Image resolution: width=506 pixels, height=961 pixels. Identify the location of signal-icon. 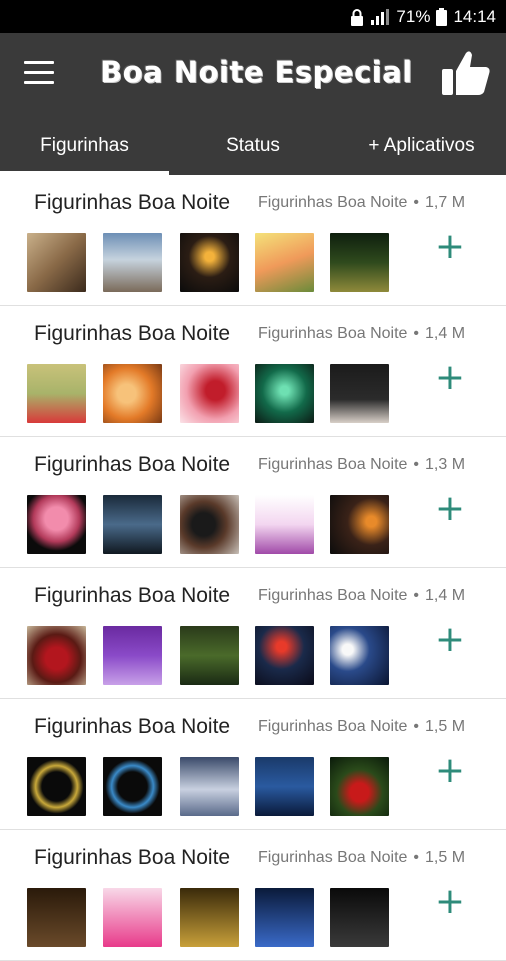
(380, 17).